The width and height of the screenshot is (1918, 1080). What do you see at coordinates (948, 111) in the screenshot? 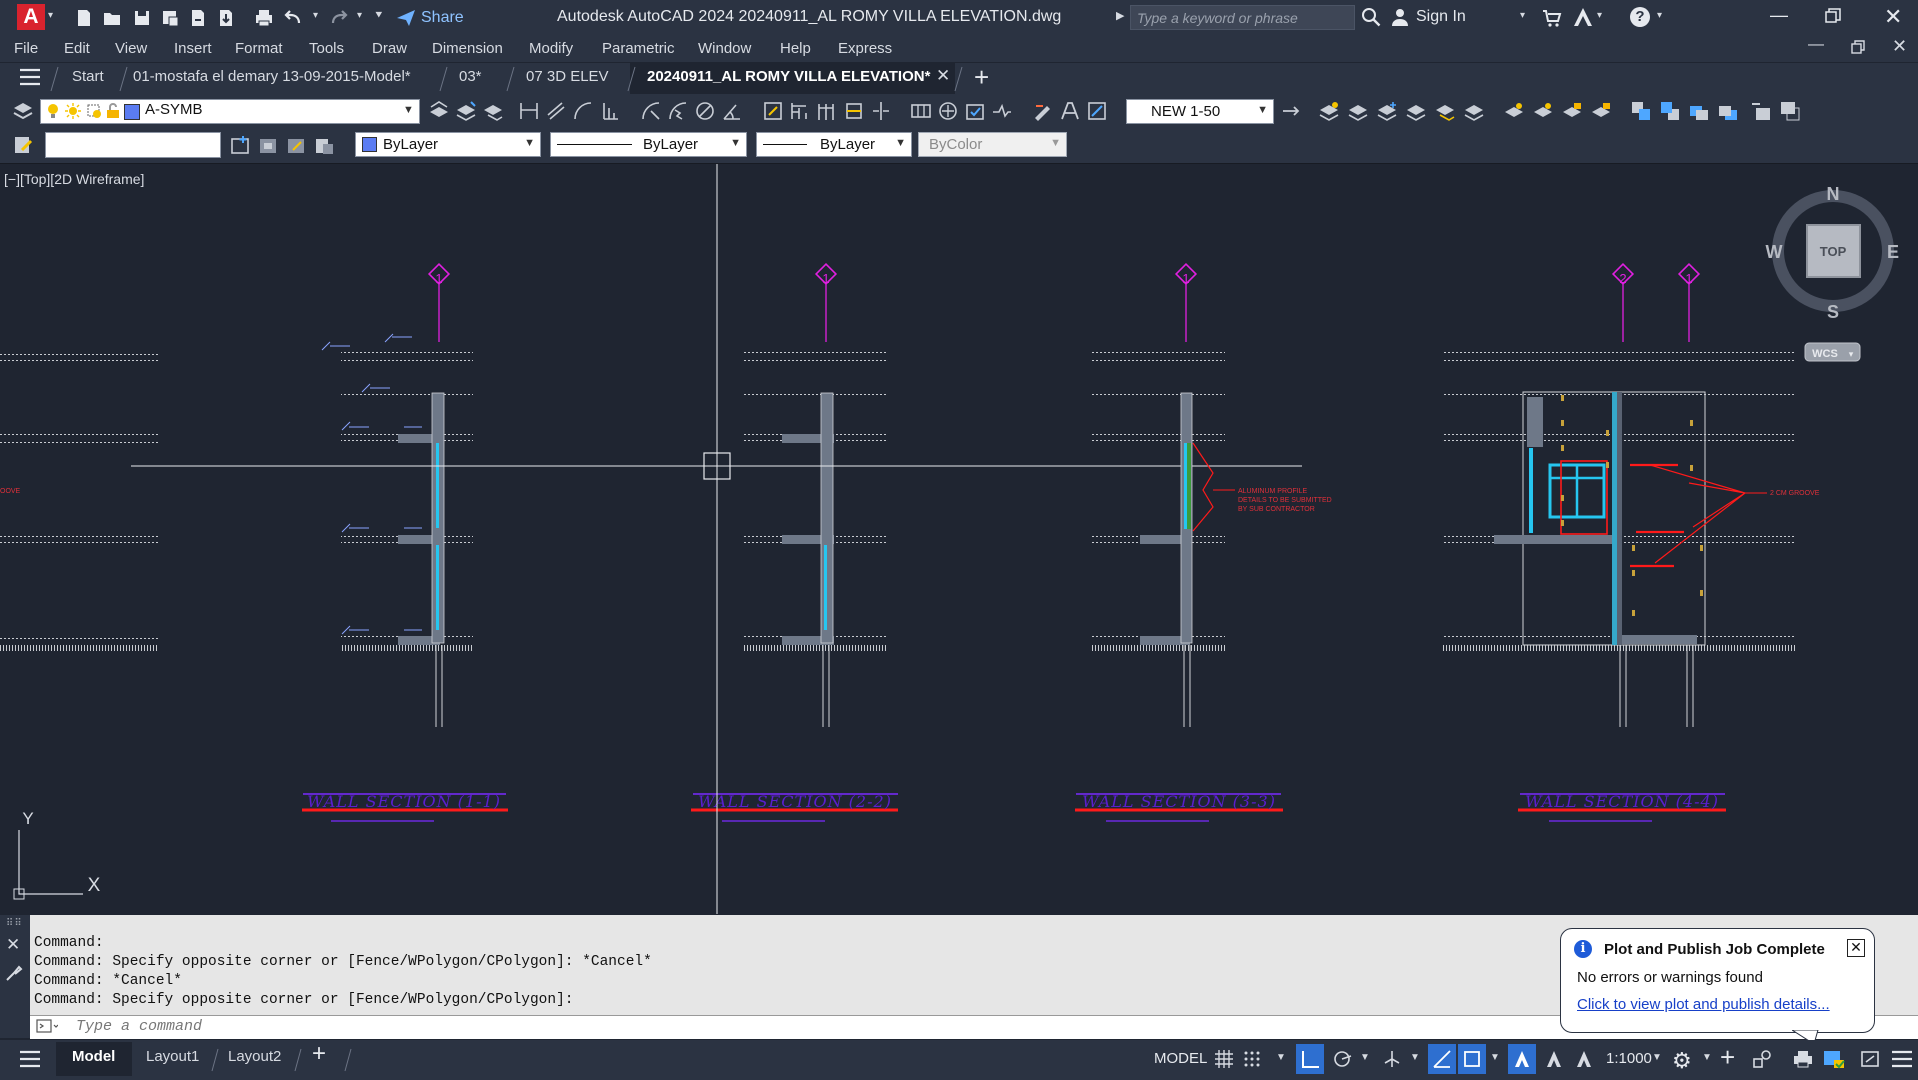
I see `center-mark-icon` at bounding box center [948, 111].